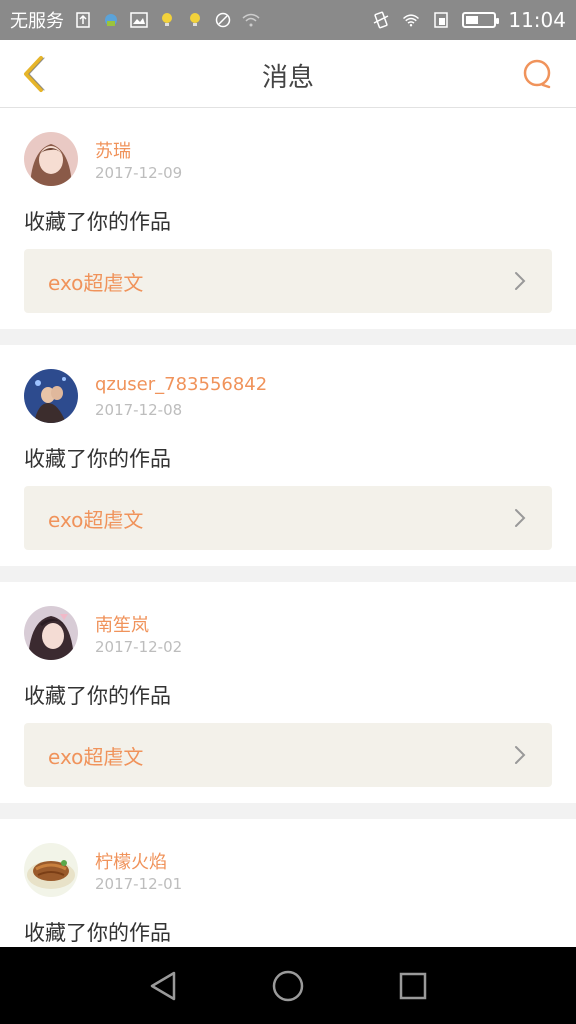  I want to click on status-right: 11:04, so click(469, 20).